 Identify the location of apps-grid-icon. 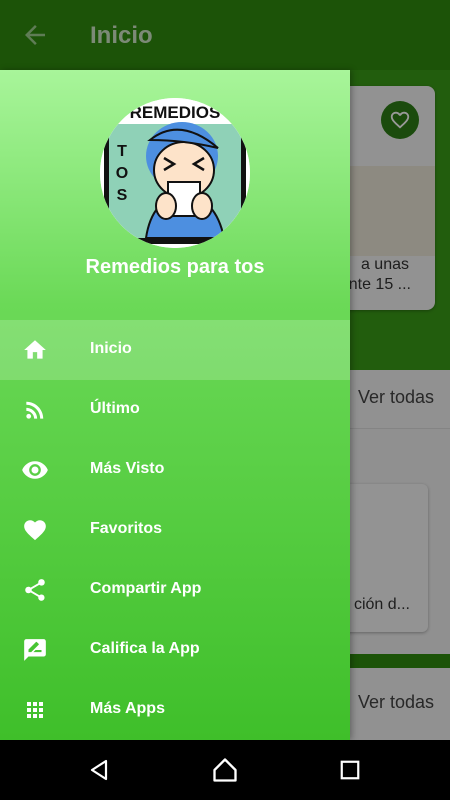
(35, 710).